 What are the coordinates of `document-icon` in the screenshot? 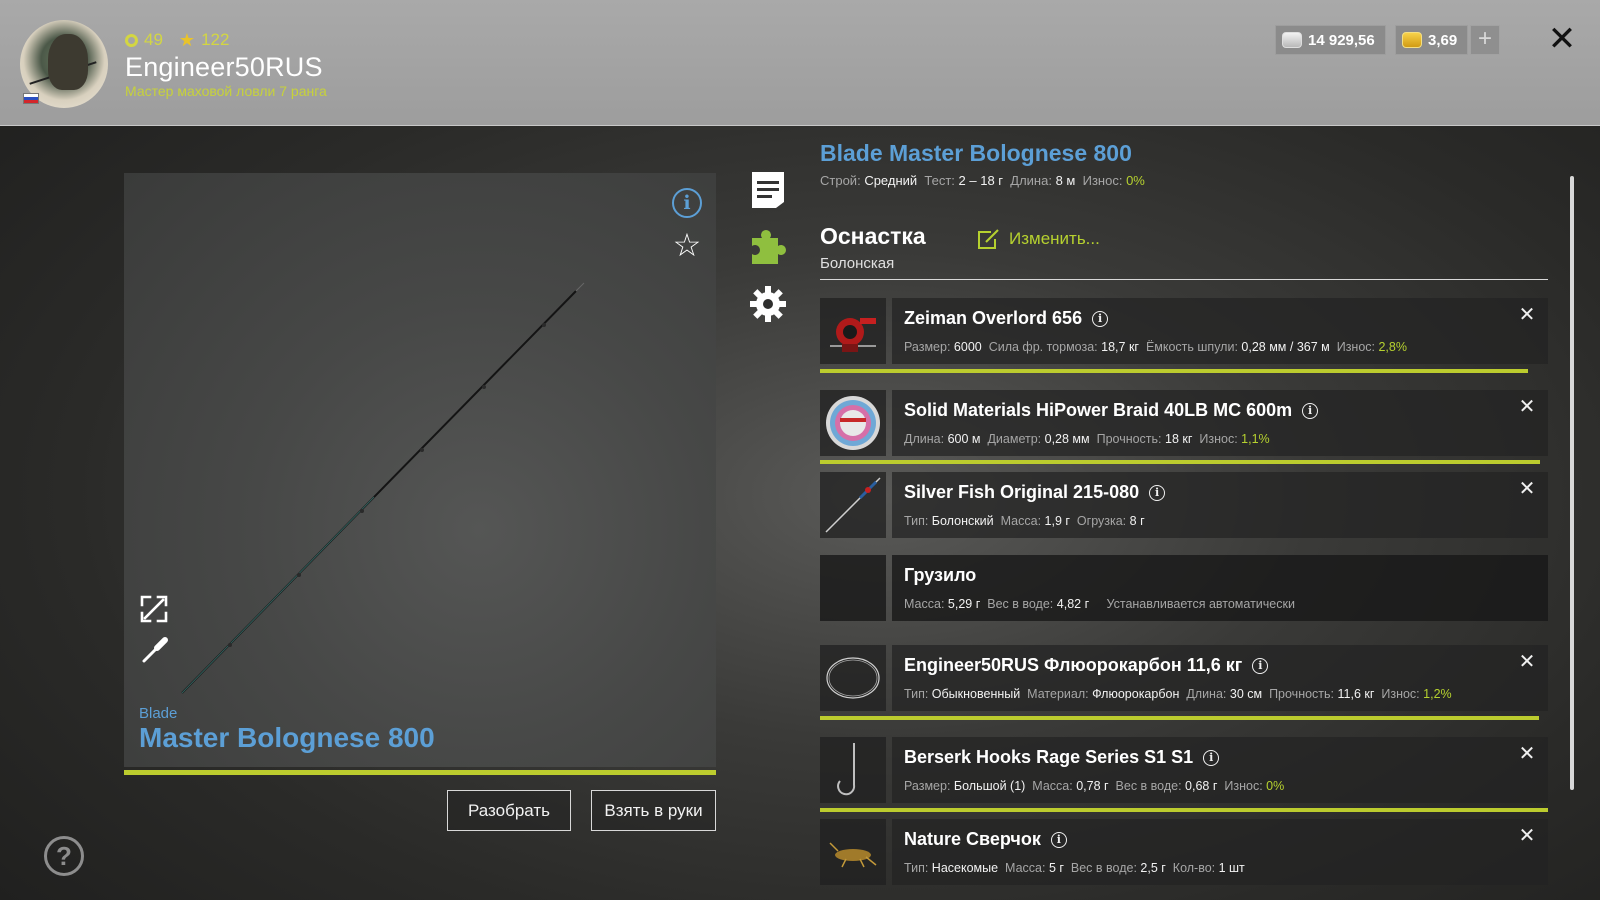 It's located at (768, 190).